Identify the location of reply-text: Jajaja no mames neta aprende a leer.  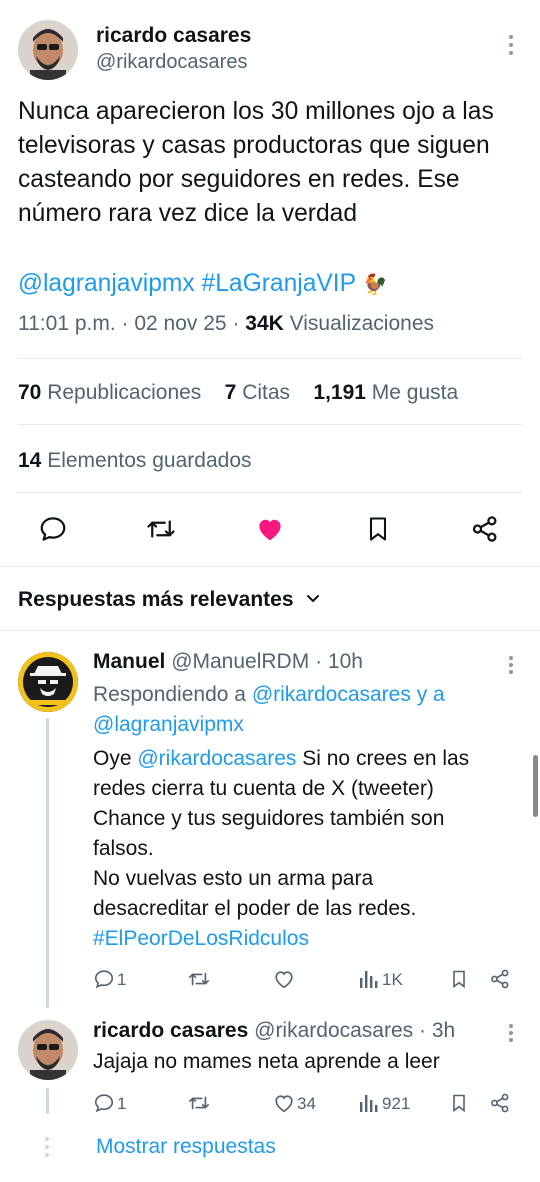
(266, 1061).